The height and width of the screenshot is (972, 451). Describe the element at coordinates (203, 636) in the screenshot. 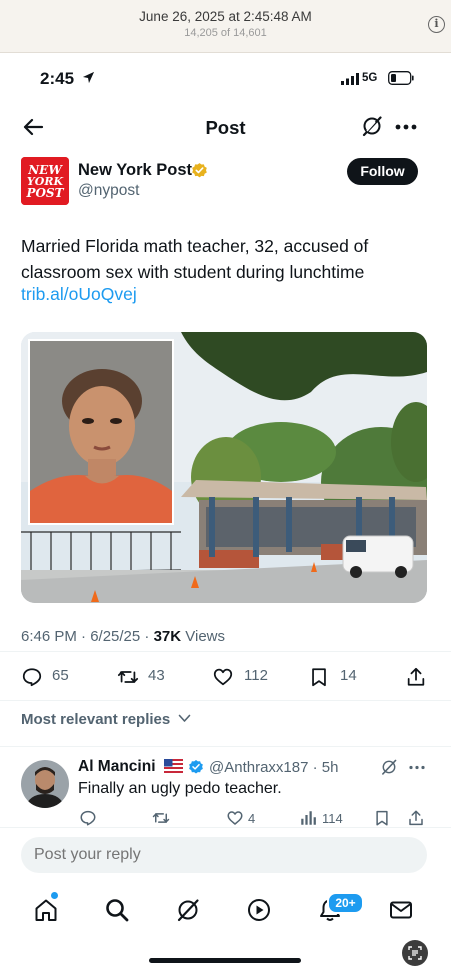

I see `views-label: Views` at that location.